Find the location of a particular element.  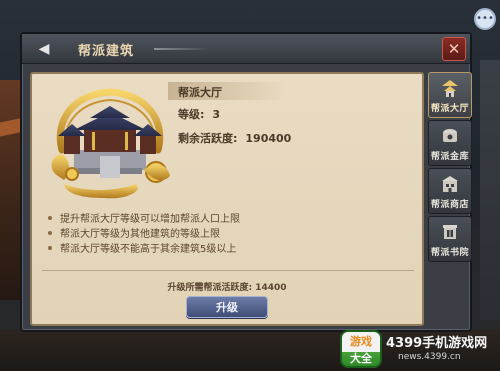

tab-guild-hall: 帮派大厅 is located at coordinates (450, 95).